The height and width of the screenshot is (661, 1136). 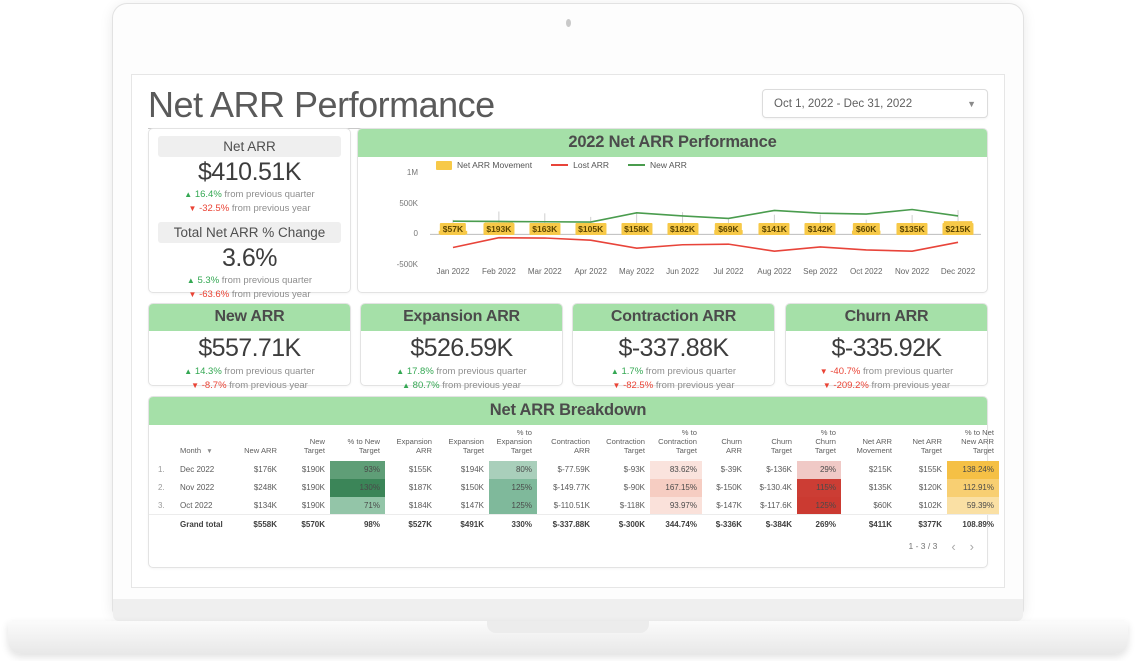 What do you see at coordinates (162, 443) in the screenshot?
I see `table-header-cell` at bounding box center [162, 443].